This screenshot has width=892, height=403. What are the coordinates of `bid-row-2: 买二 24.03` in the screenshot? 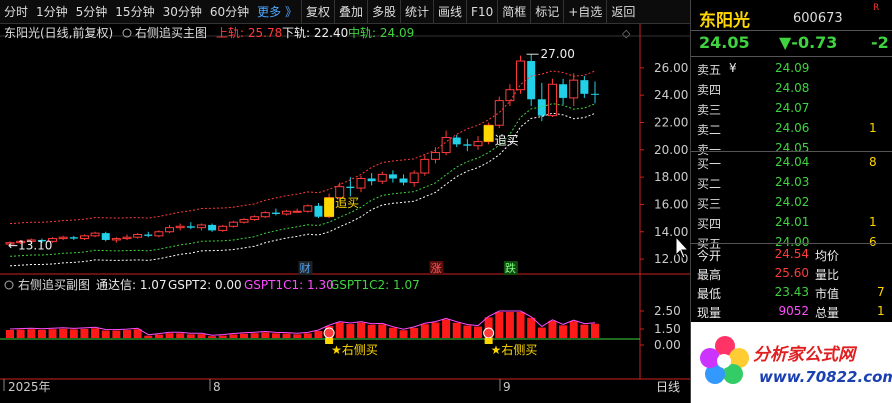 It's located at (791, 182).